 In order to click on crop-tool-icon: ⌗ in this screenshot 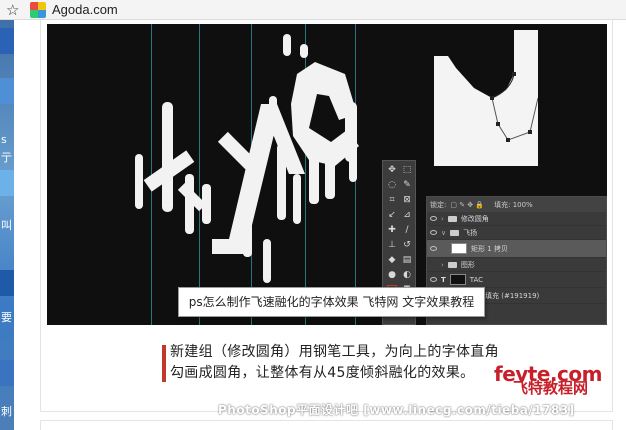, I will do `click(392, 200)`.